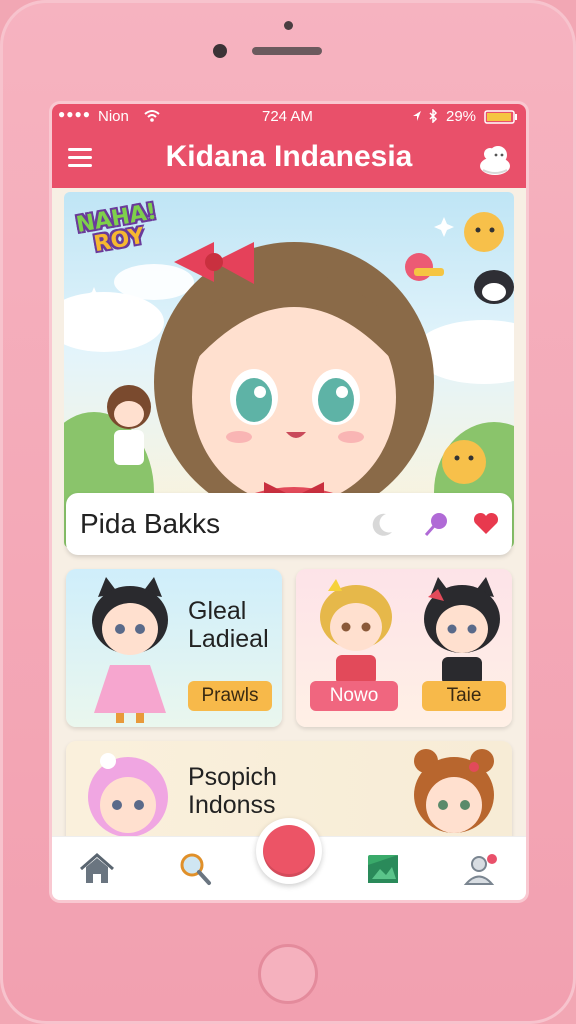 The height and width of the screenshot is (1024, 576). What do you see at coordinates (481, 869) in the screenshot?
I see `profile-icon` at bounding box center [481, 869].